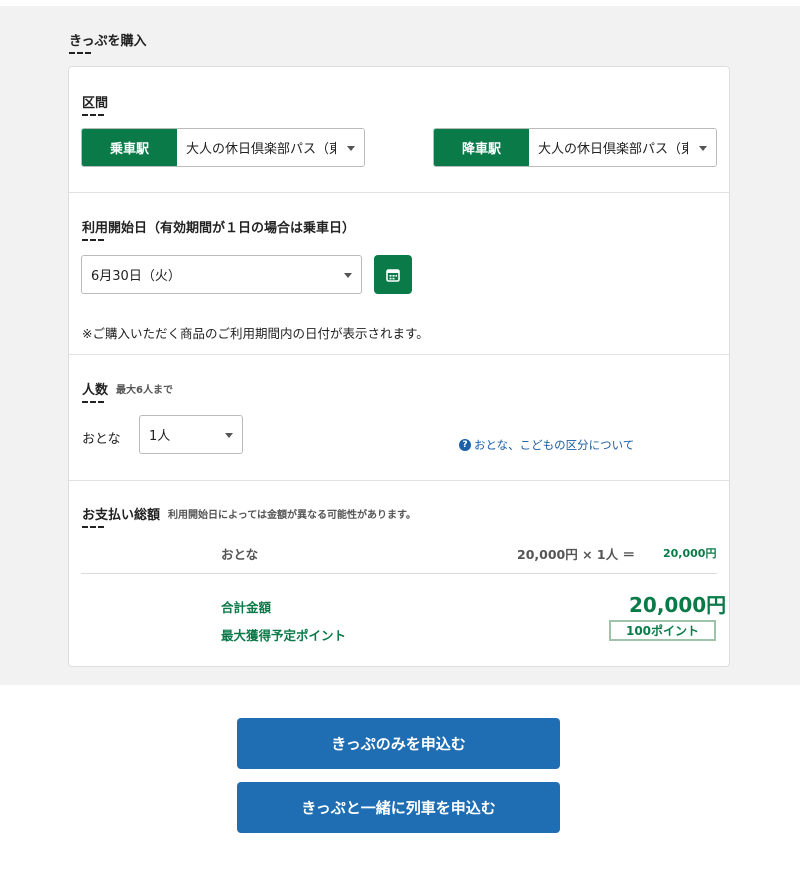 The width and height of the screenshot is (800, 872). I want to click on route-section: 区間 乗車駅 大人の休日倶楽部パス（東 降車駅 大人の休日倶楽部パス（東, so click(399, 130).